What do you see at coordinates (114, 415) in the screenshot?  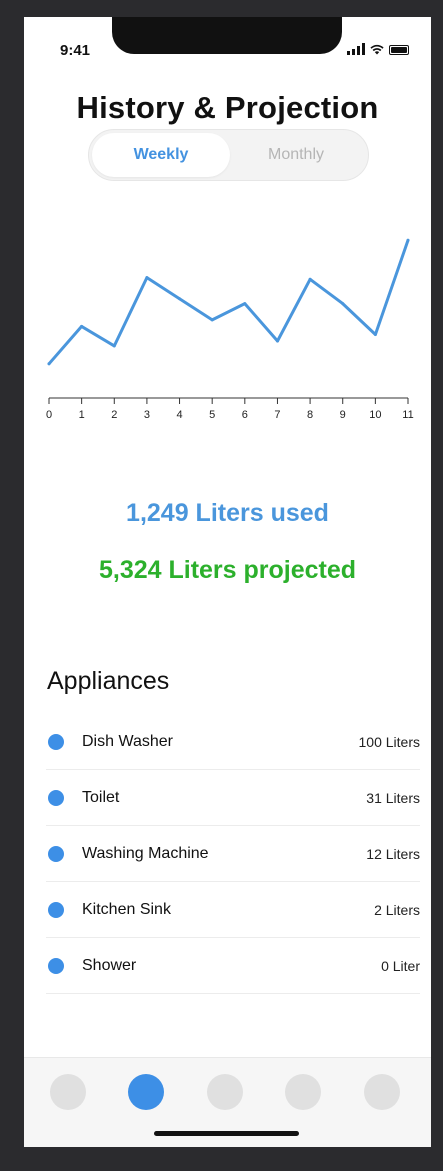 I see `x-tick-label: 2` at bounding box center [114, 415].